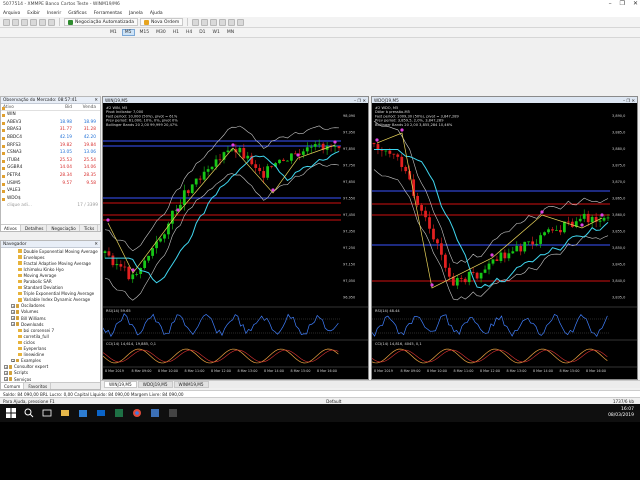  Describe the element at coordinates (173, 413) in the screenshot. I see `app-icon` at that location.